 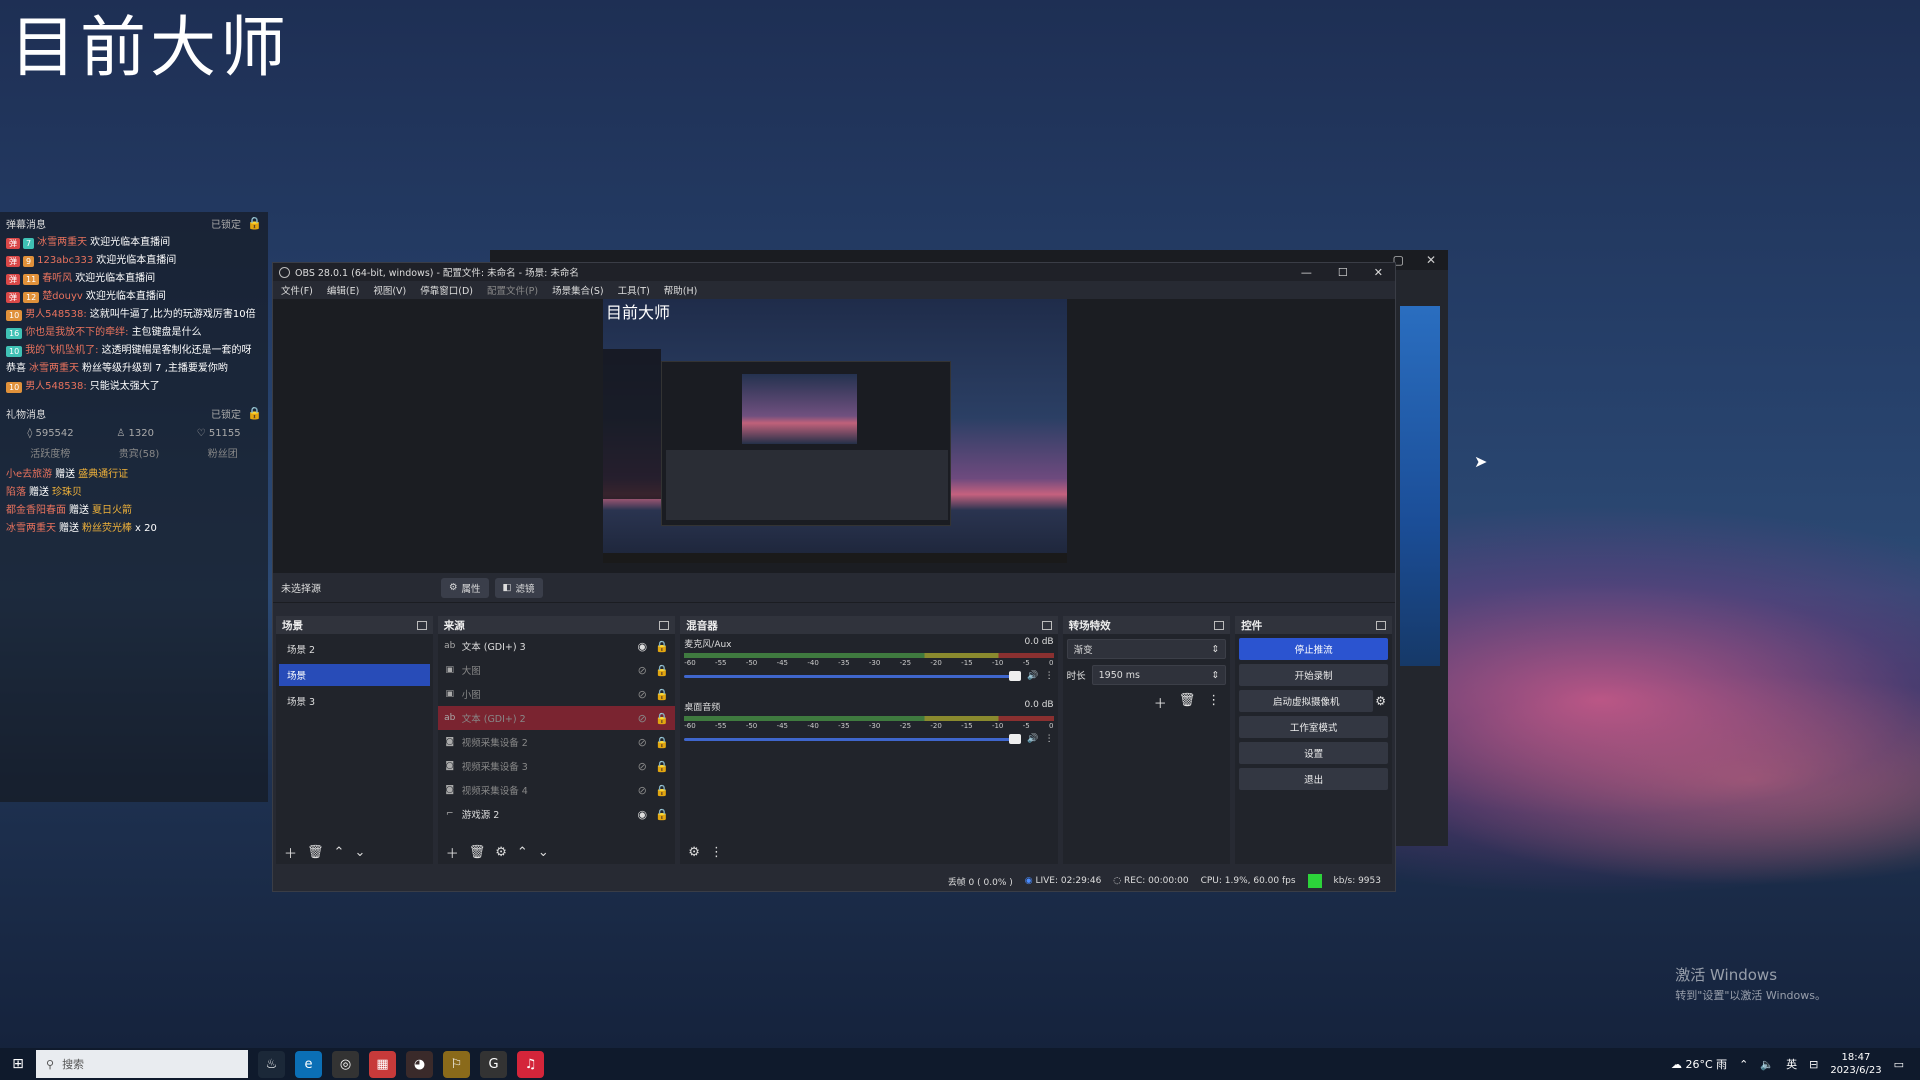 I want to click on scene-item: 场景 2, so click(x=354, y=649).